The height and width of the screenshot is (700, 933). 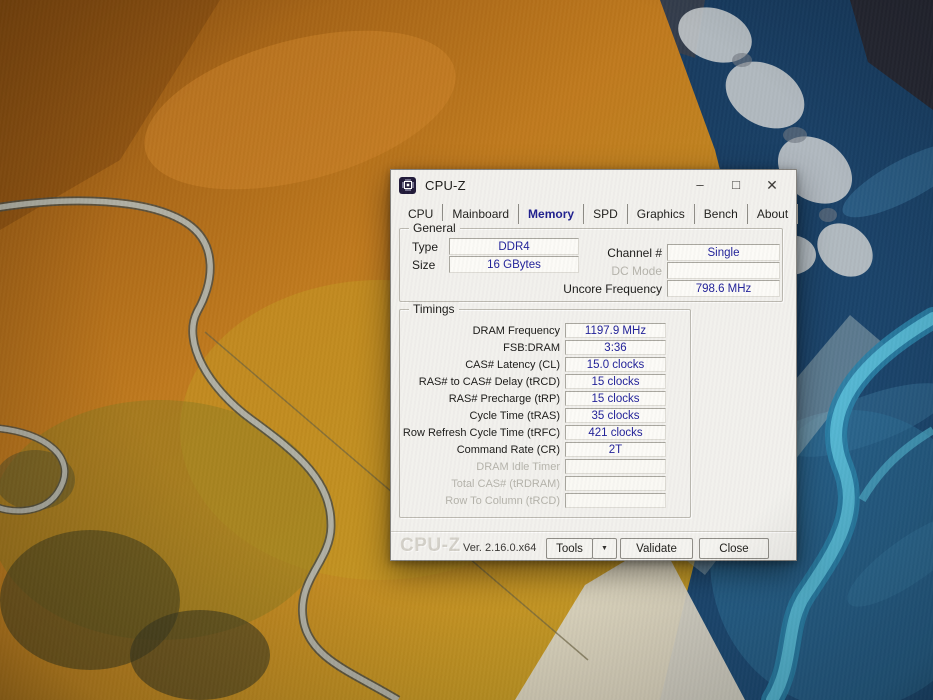 I want to click on version-text: Ver. 2.16.0.x64, so click(x=500, y=548).